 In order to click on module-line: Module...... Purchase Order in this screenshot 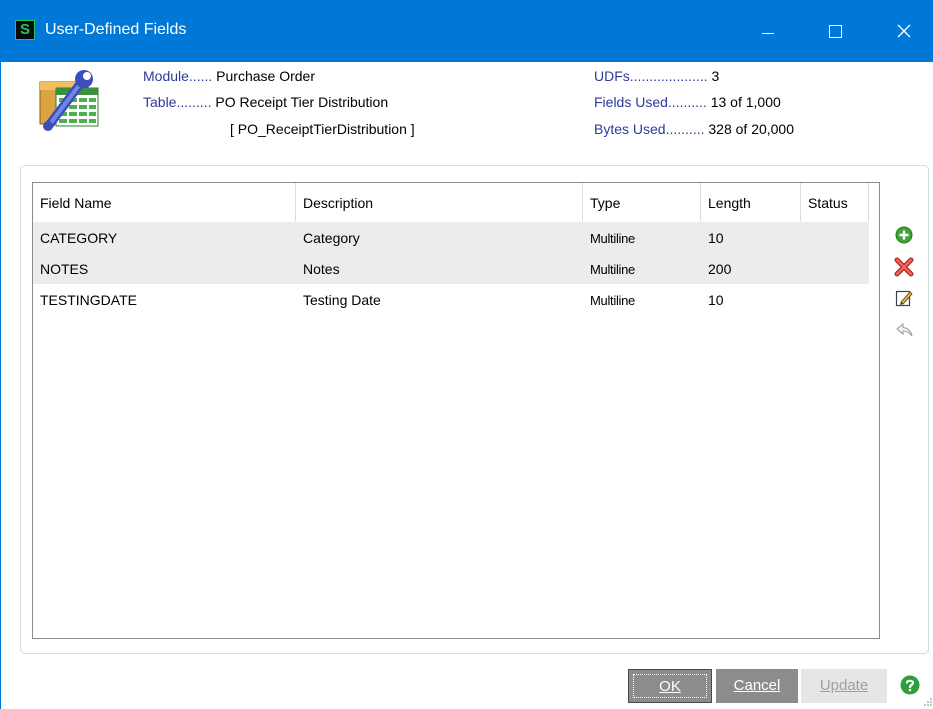, I will do `click(229, 76)`.